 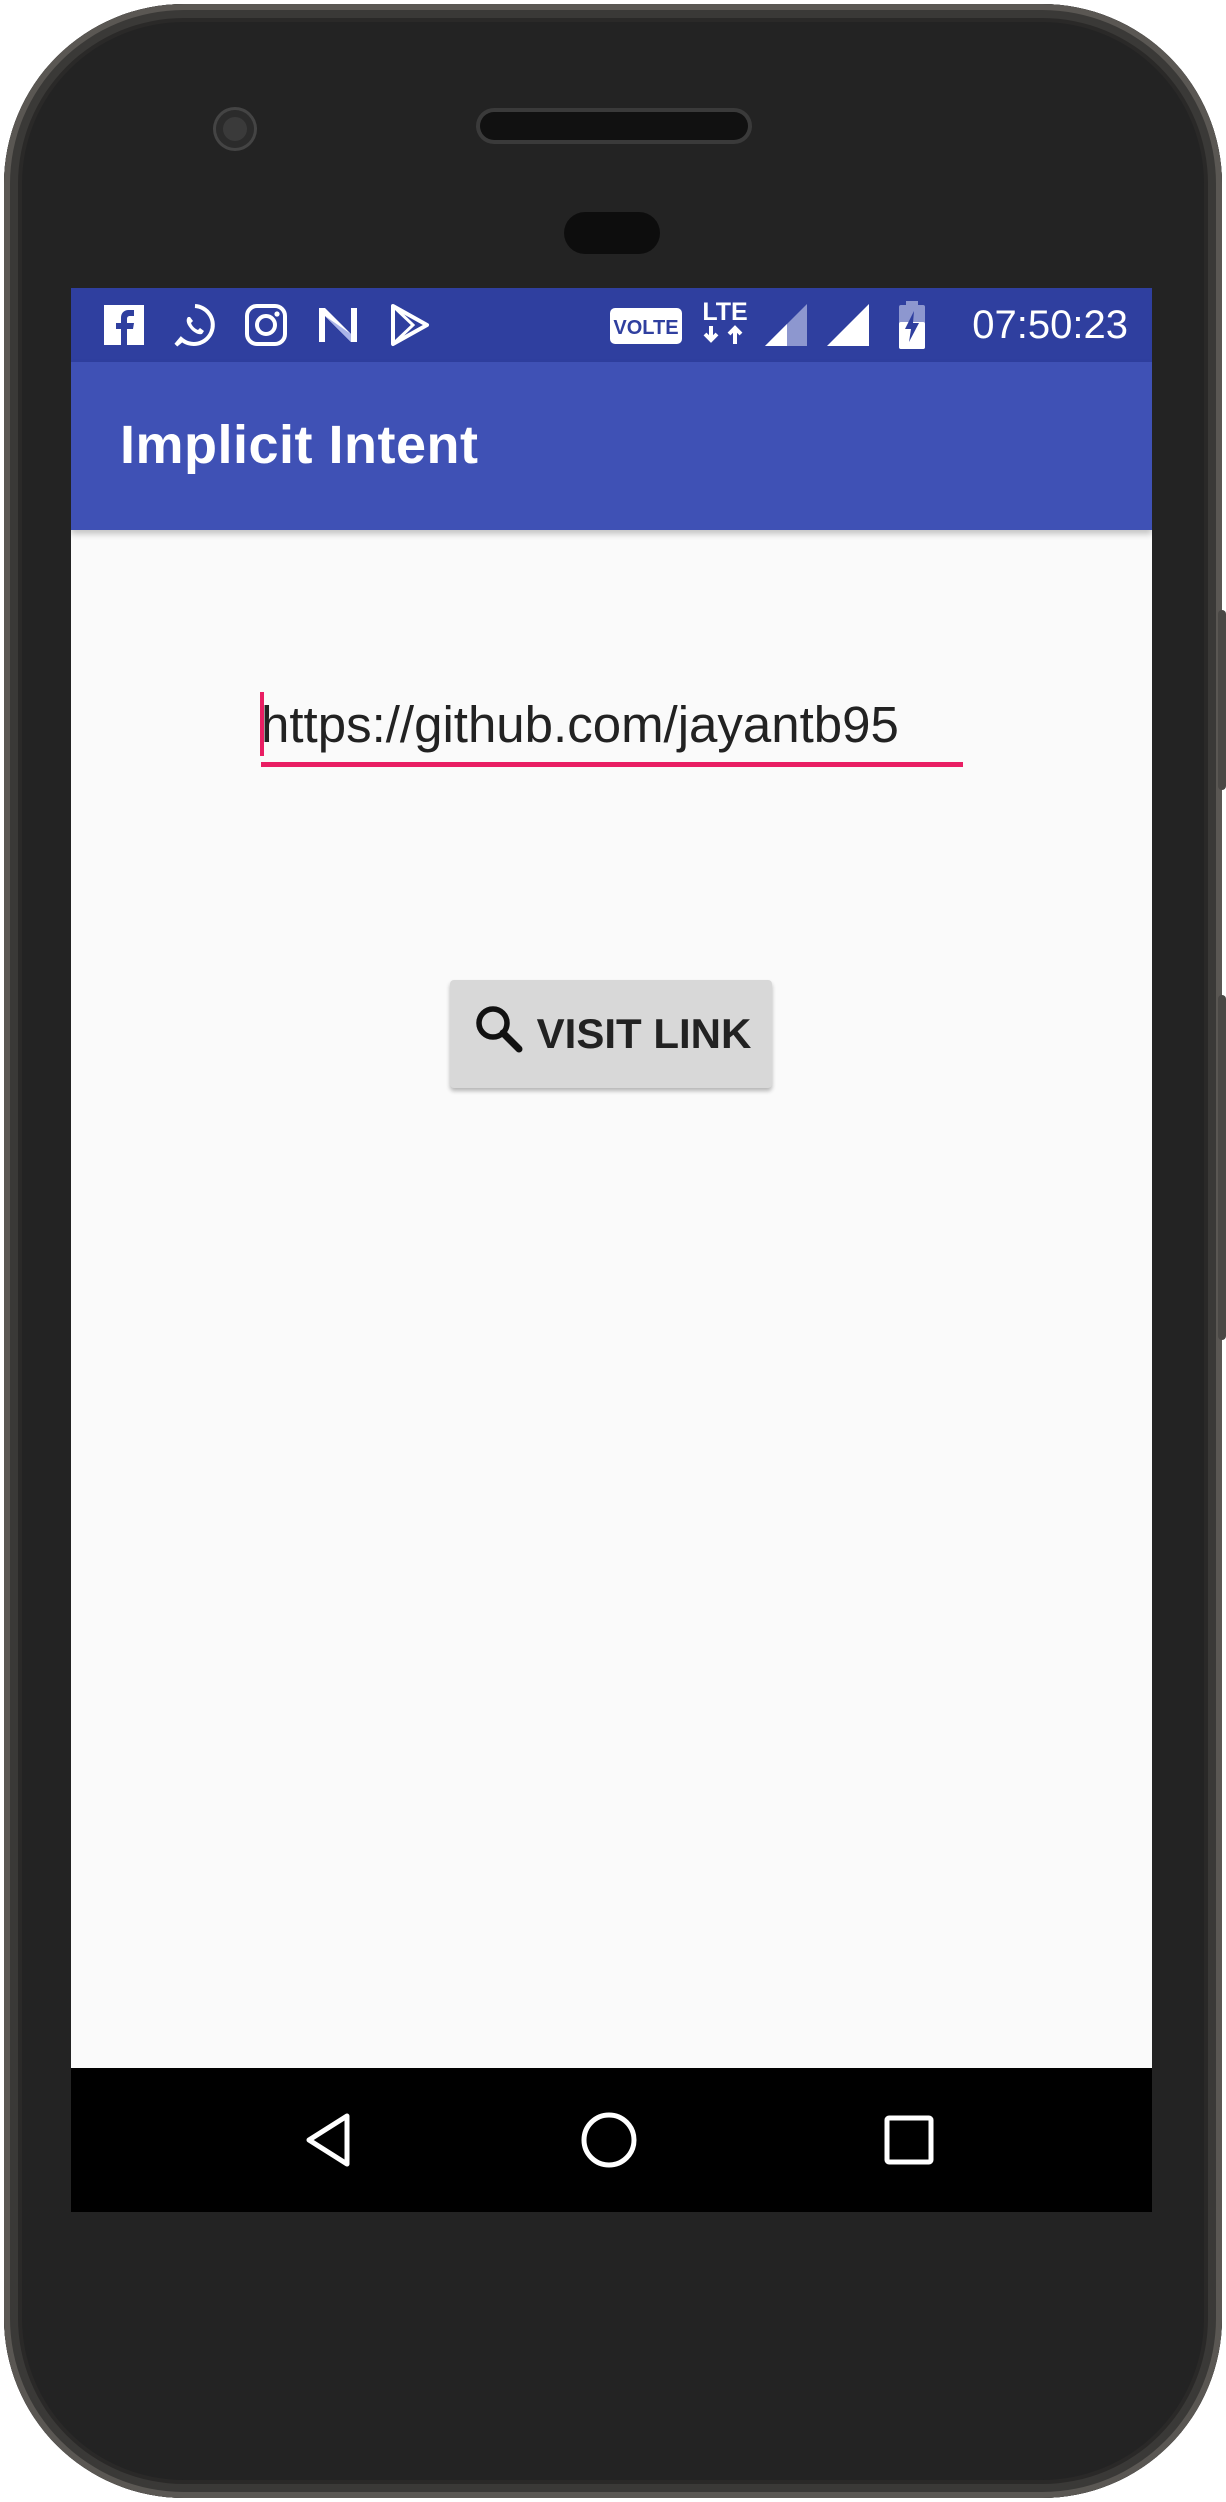 What do you see at coordinates (611, 446) in the screenshot?
I see `app-bar: Implicit Intent` at bounding box center [611, 446].